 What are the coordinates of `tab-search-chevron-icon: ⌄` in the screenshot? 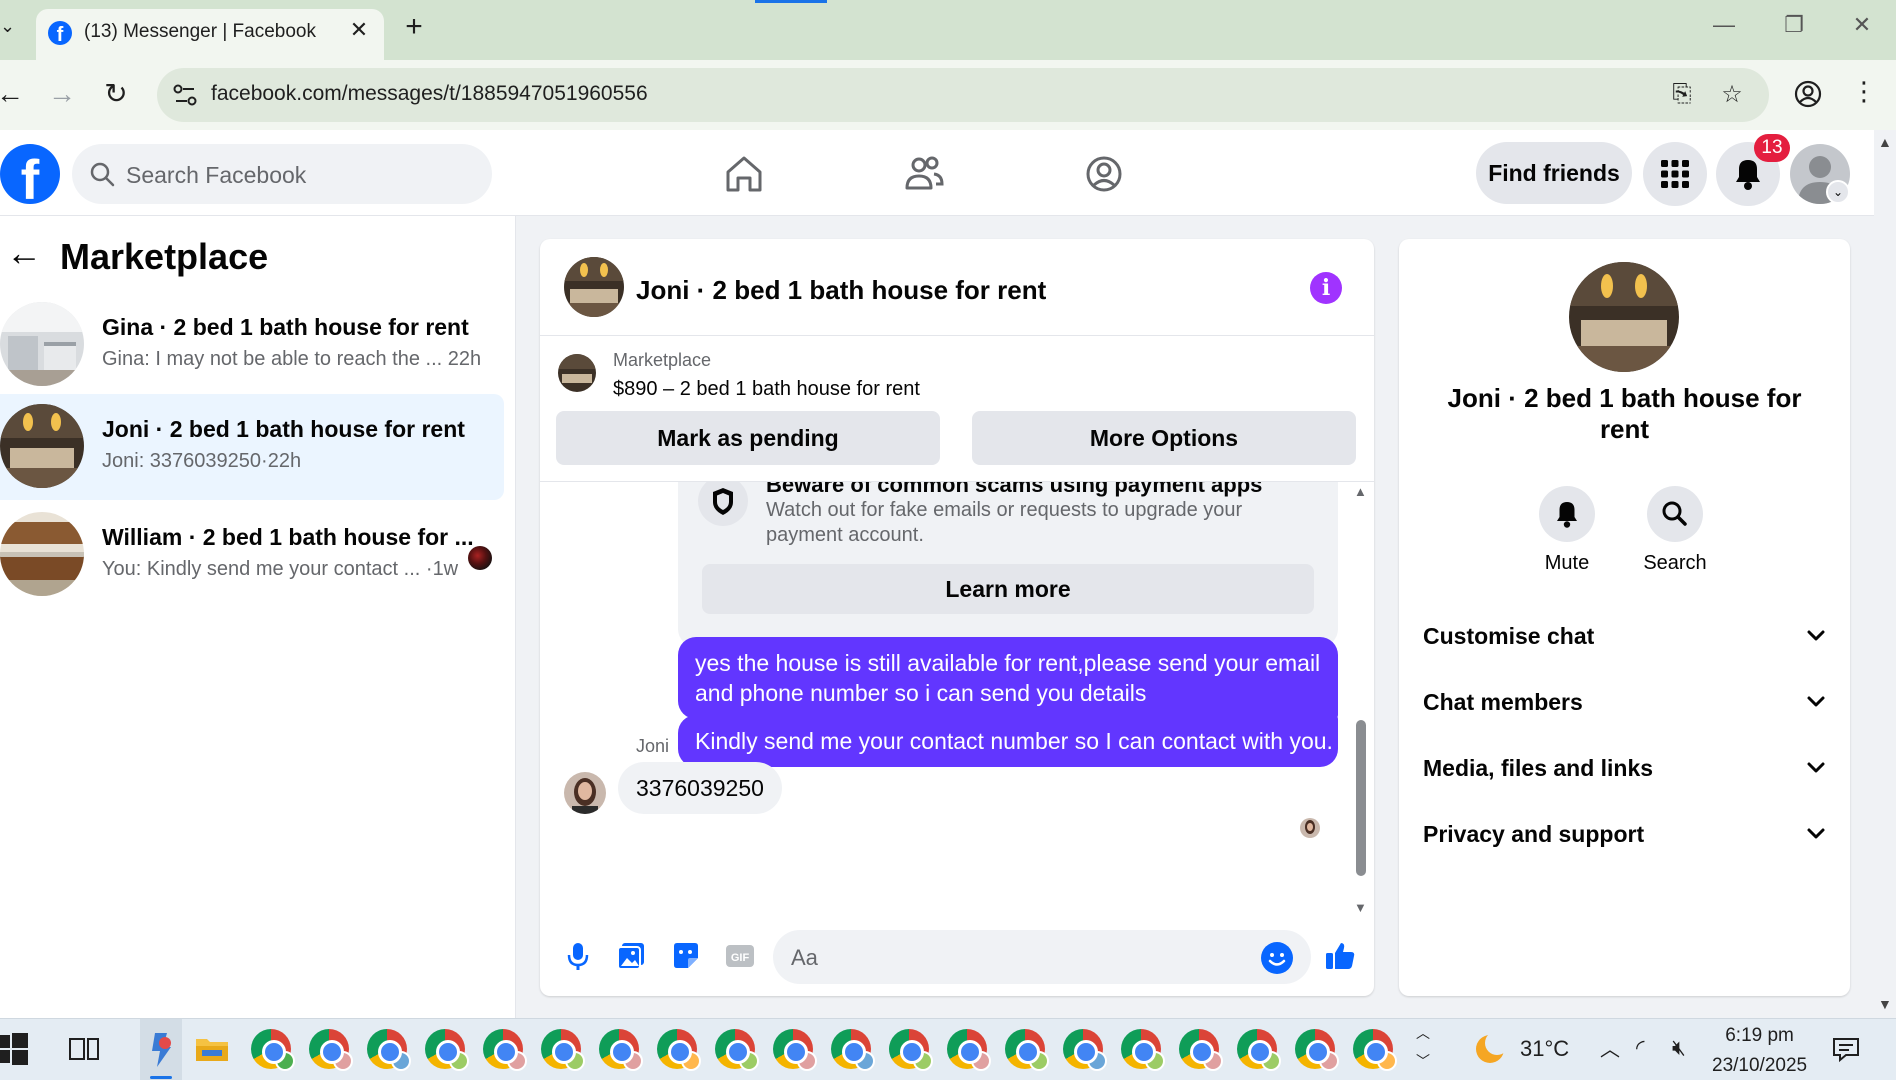 It's located at (8, 30).